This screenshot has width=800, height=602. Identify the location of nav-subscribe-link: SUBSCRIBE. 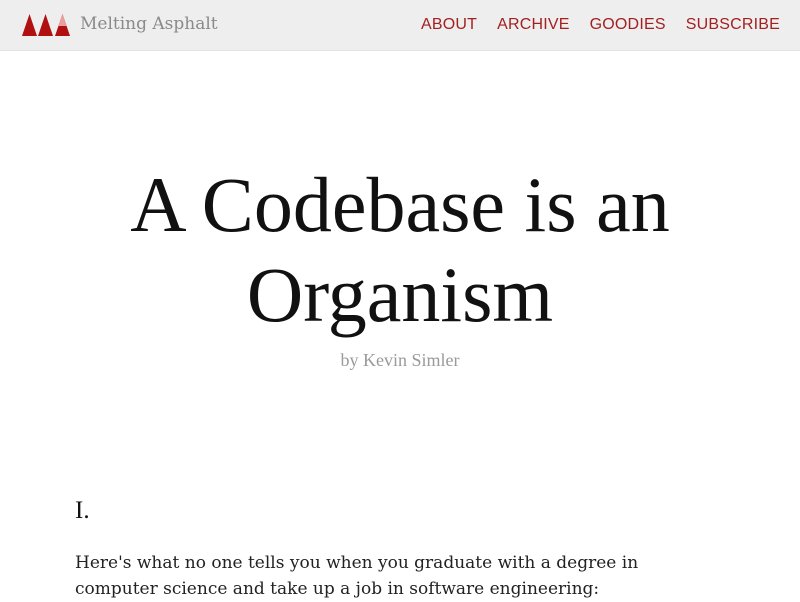
(733, 25).